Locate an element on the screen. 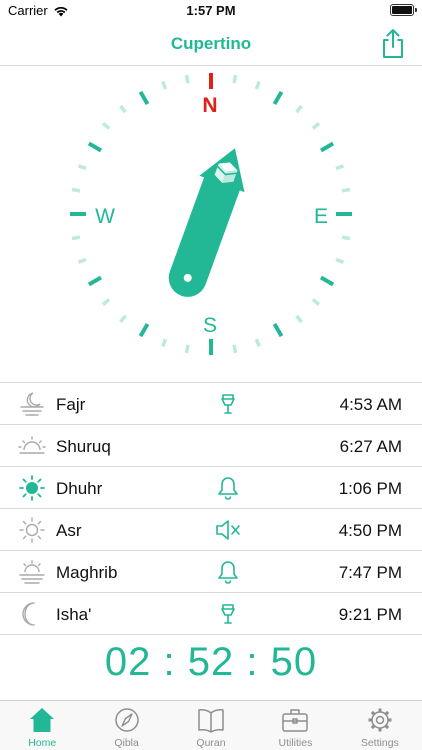 Image resolution: width=422 pixels, height=750 pixels. prayer-row-isha: Isha' 9:21 PM is located at coordinates (211, 614).